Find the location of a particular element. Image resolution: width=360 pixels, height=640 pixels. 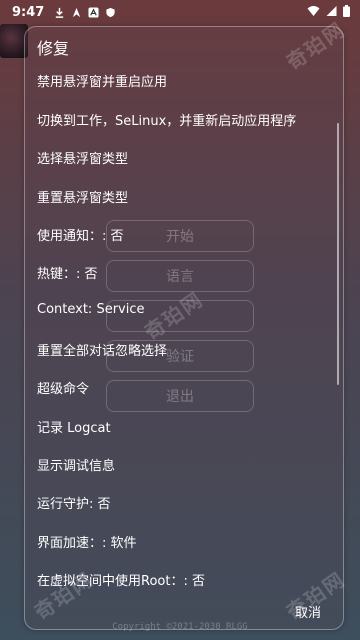

menu-item-hotkey: 热键：: 否 is located at coordinates (67, 272).